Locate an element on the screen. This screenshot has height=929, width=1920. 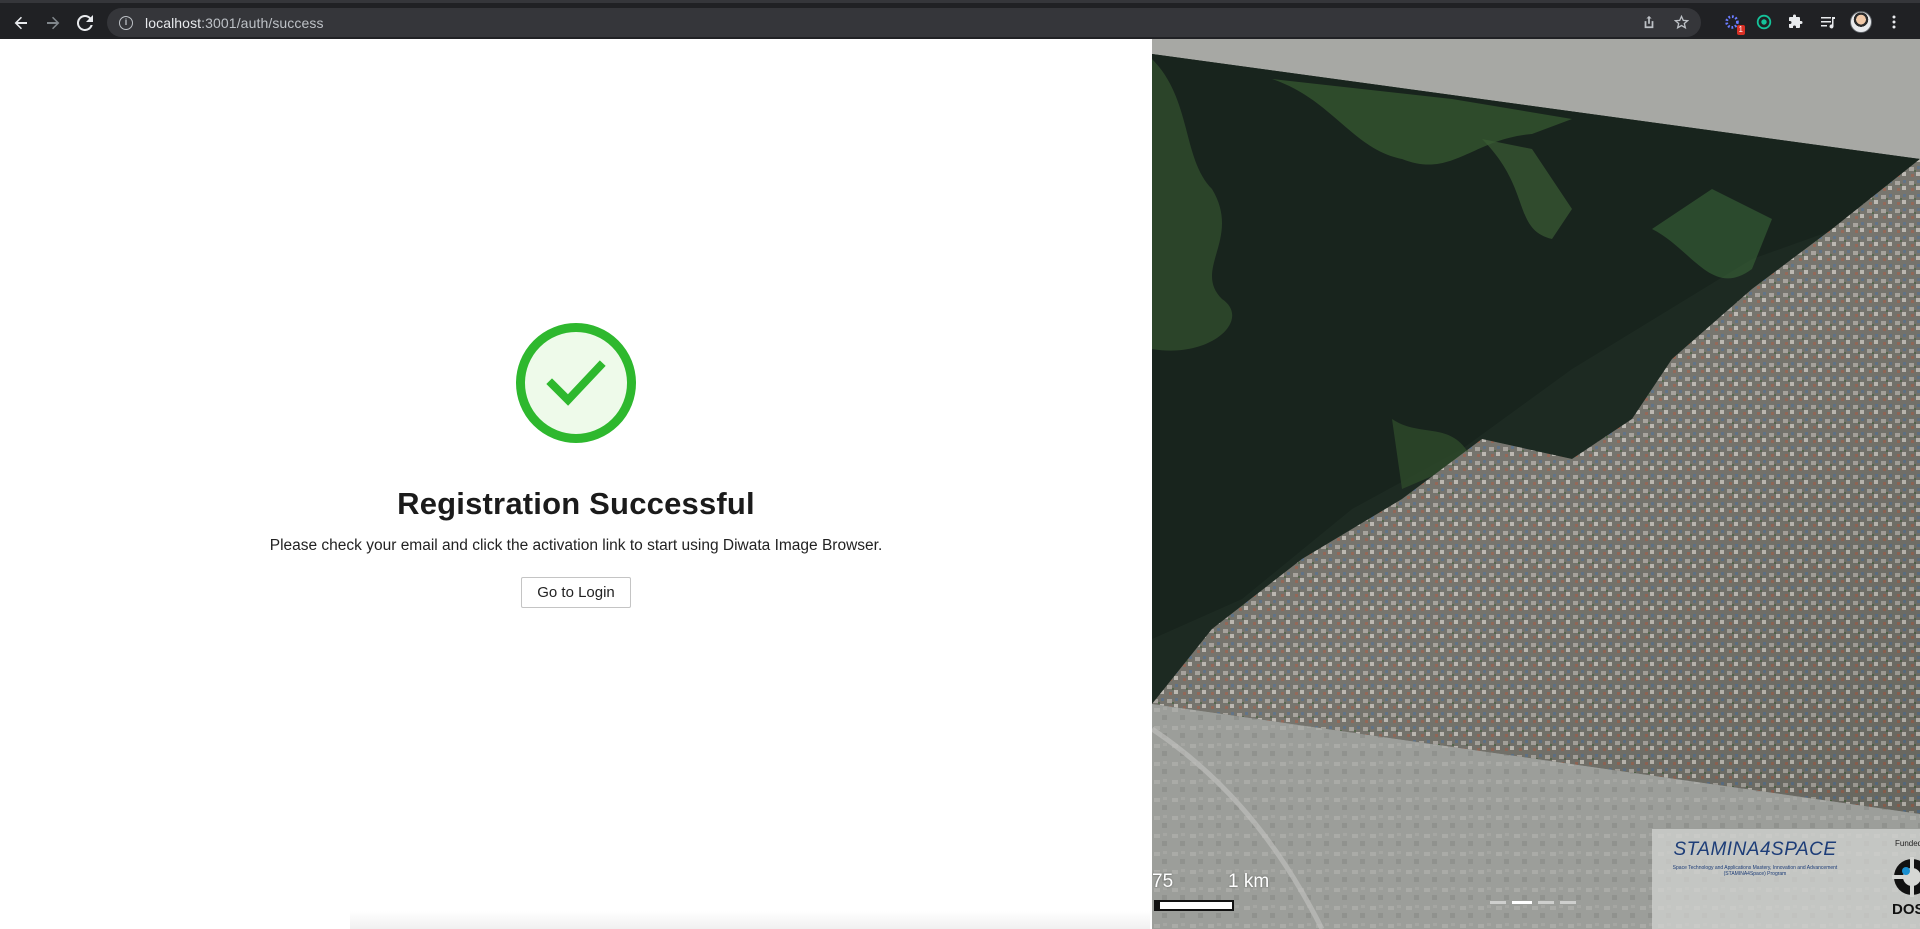
info-icon: i is located at coordinates (126, 22).